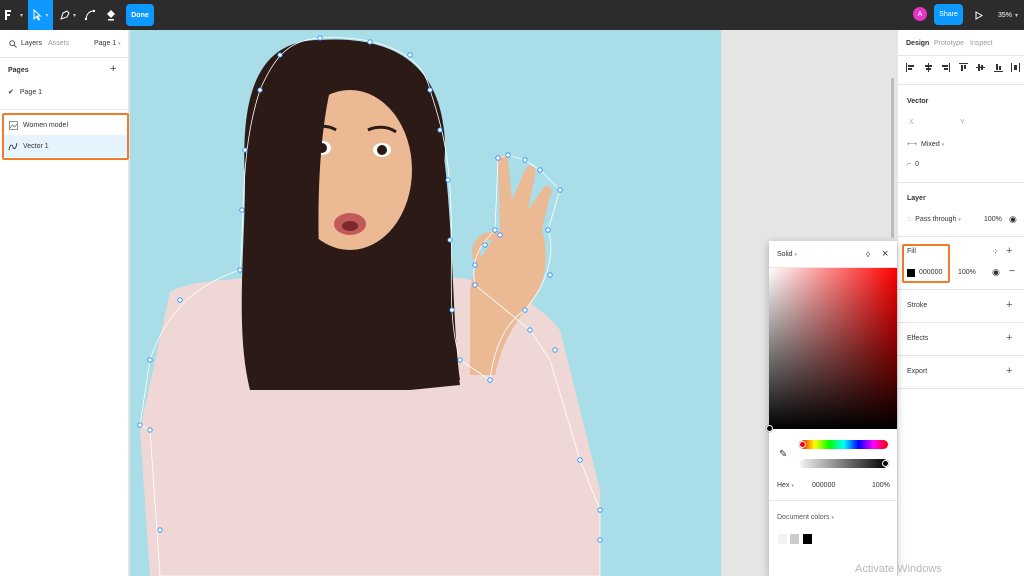 The width and height of the screenshot is (1024, 576). I want to click on done-button: Done, so click(140, 15).